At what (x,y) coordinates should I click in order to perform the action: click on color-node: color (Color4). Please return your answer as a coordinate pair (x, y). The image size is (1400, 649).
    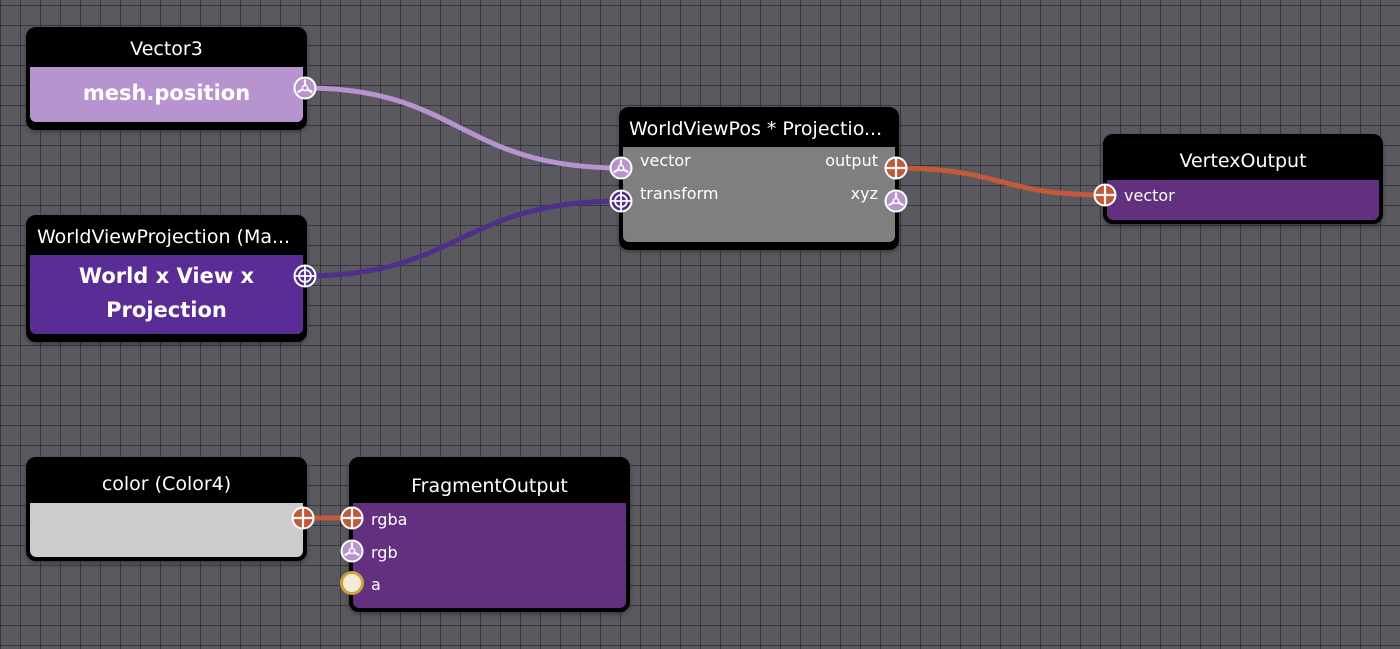
    Looking at the image, I should click on (166, 509).